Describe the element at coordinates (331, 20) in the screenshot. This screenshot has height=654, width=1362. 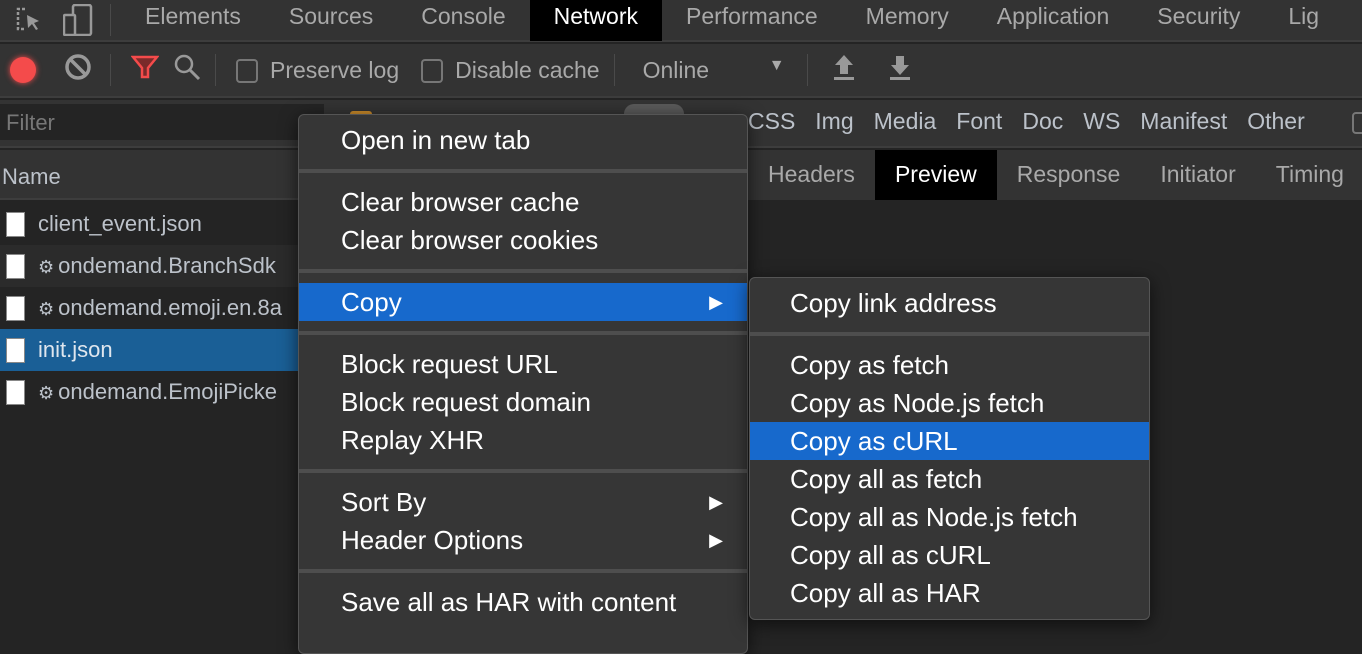
I see `tab-sources: Sources` at that location.